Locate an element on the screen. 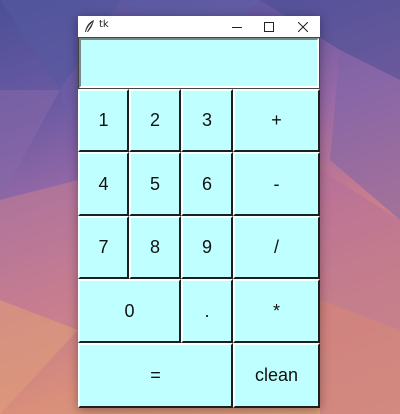 This screenshot has height=414, width=400. key-8-button: 8 is located at coordinates (155, 247).